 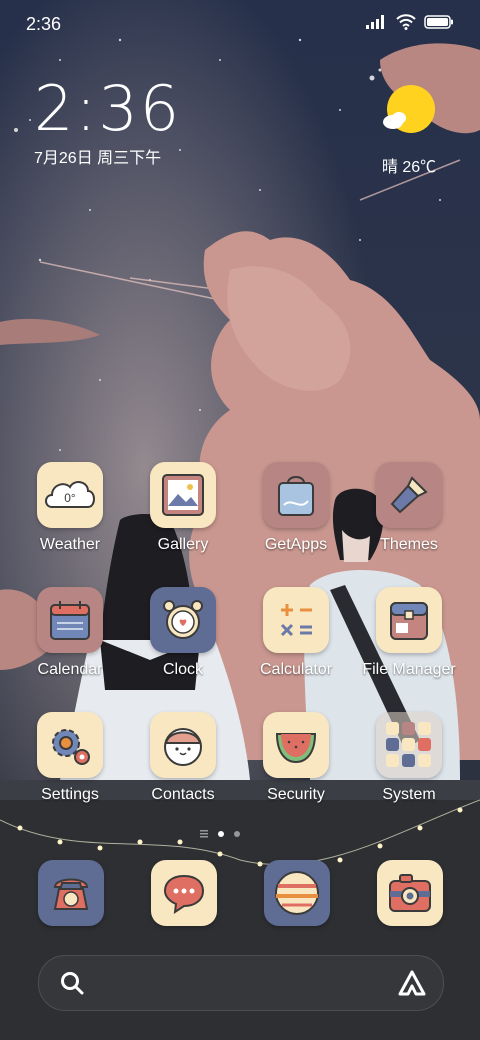 I want to click on app-calculator: Calculator, so click(x=296, y=633).